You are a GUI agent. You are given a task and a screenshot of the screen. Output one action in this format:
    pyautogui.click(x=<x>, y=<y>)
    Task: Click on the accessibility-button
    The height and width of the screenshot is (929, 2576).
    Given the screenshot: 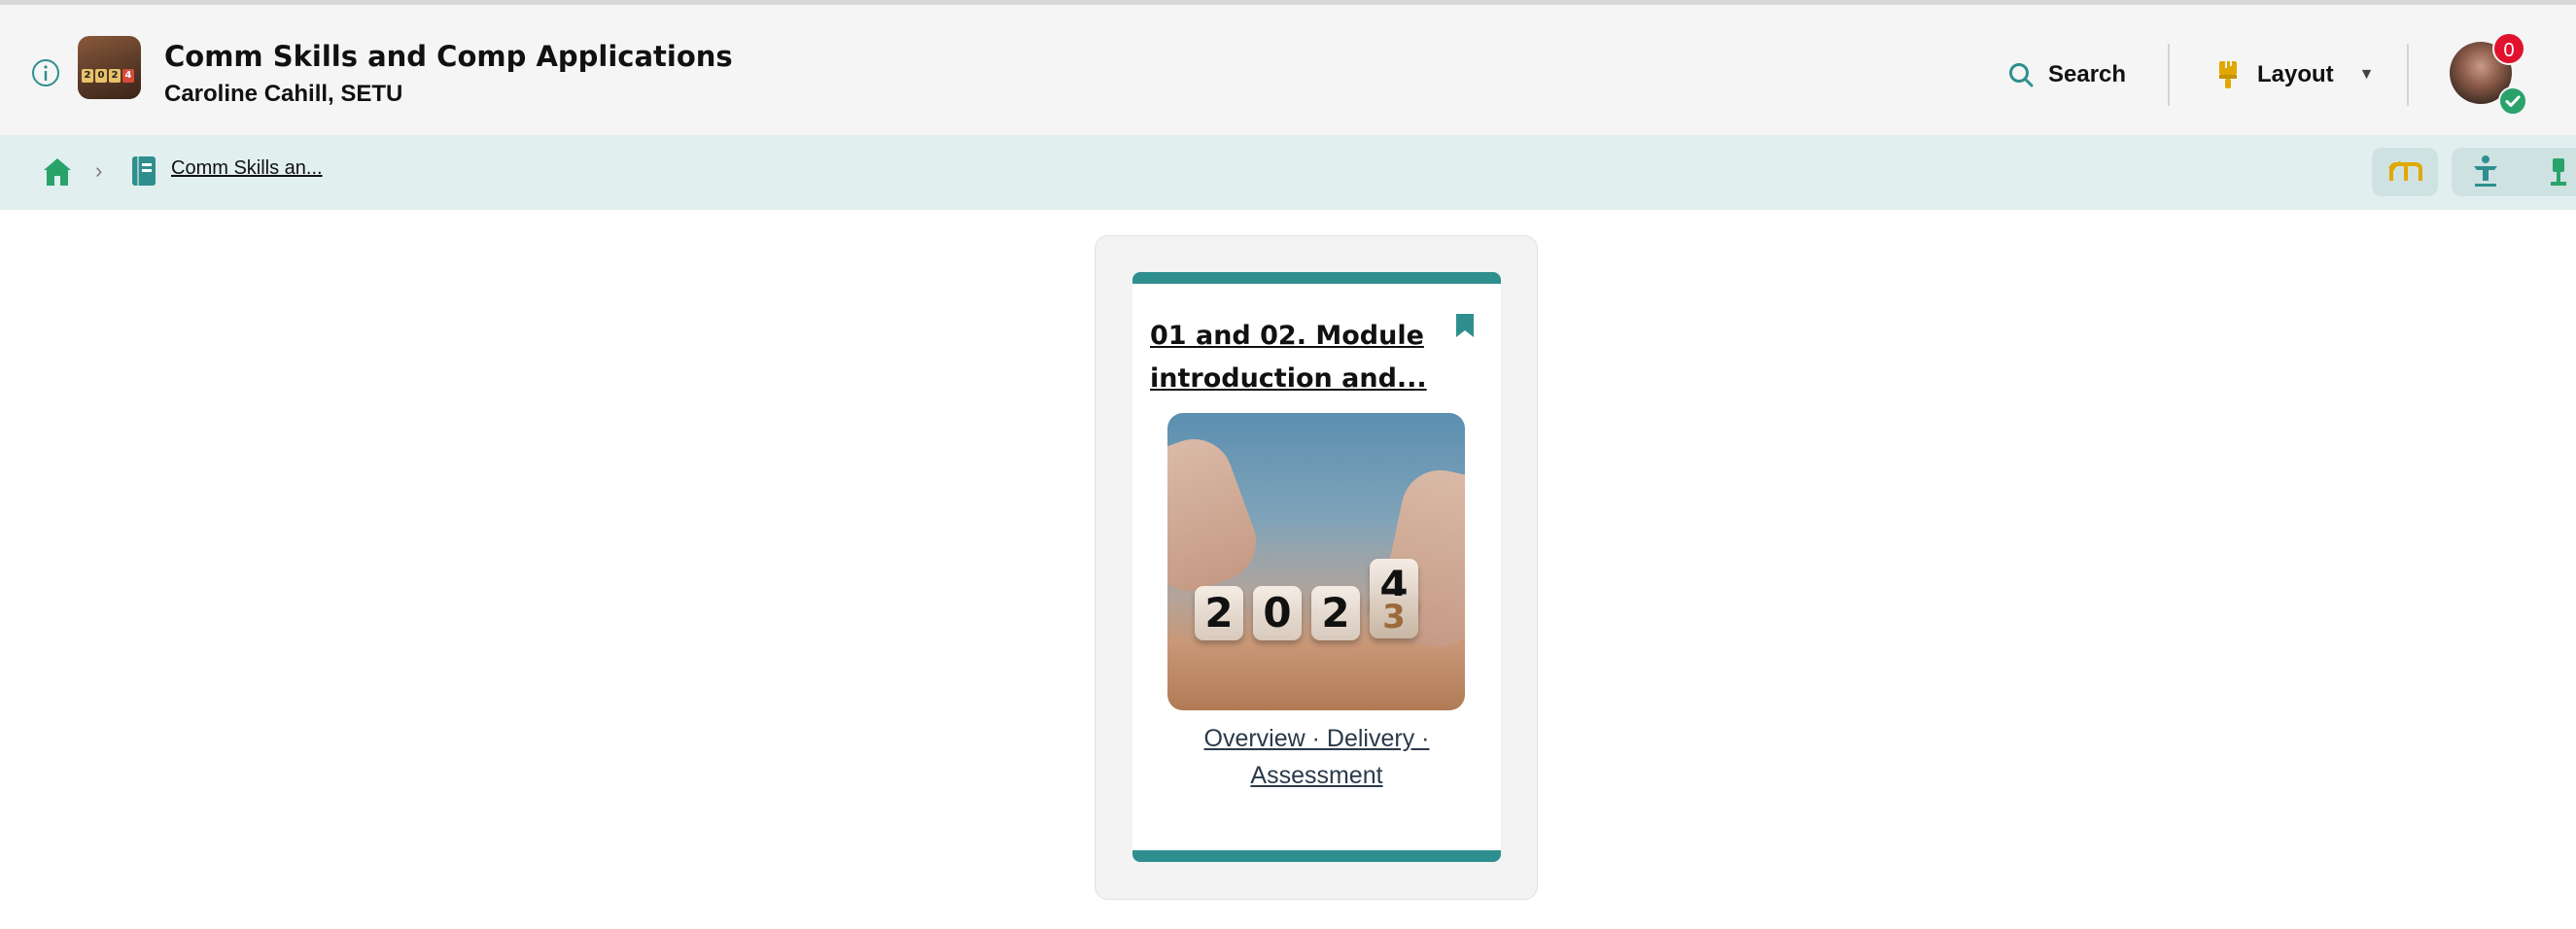 What is the action you would take?
    pyautogui.click(x=2514, y=172)
    